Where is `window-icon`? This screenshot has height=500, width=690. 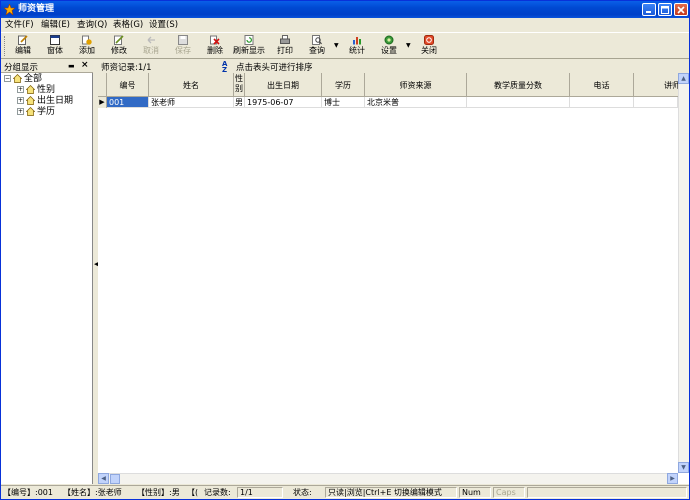 window-icon is located at coordinates (55, 40).